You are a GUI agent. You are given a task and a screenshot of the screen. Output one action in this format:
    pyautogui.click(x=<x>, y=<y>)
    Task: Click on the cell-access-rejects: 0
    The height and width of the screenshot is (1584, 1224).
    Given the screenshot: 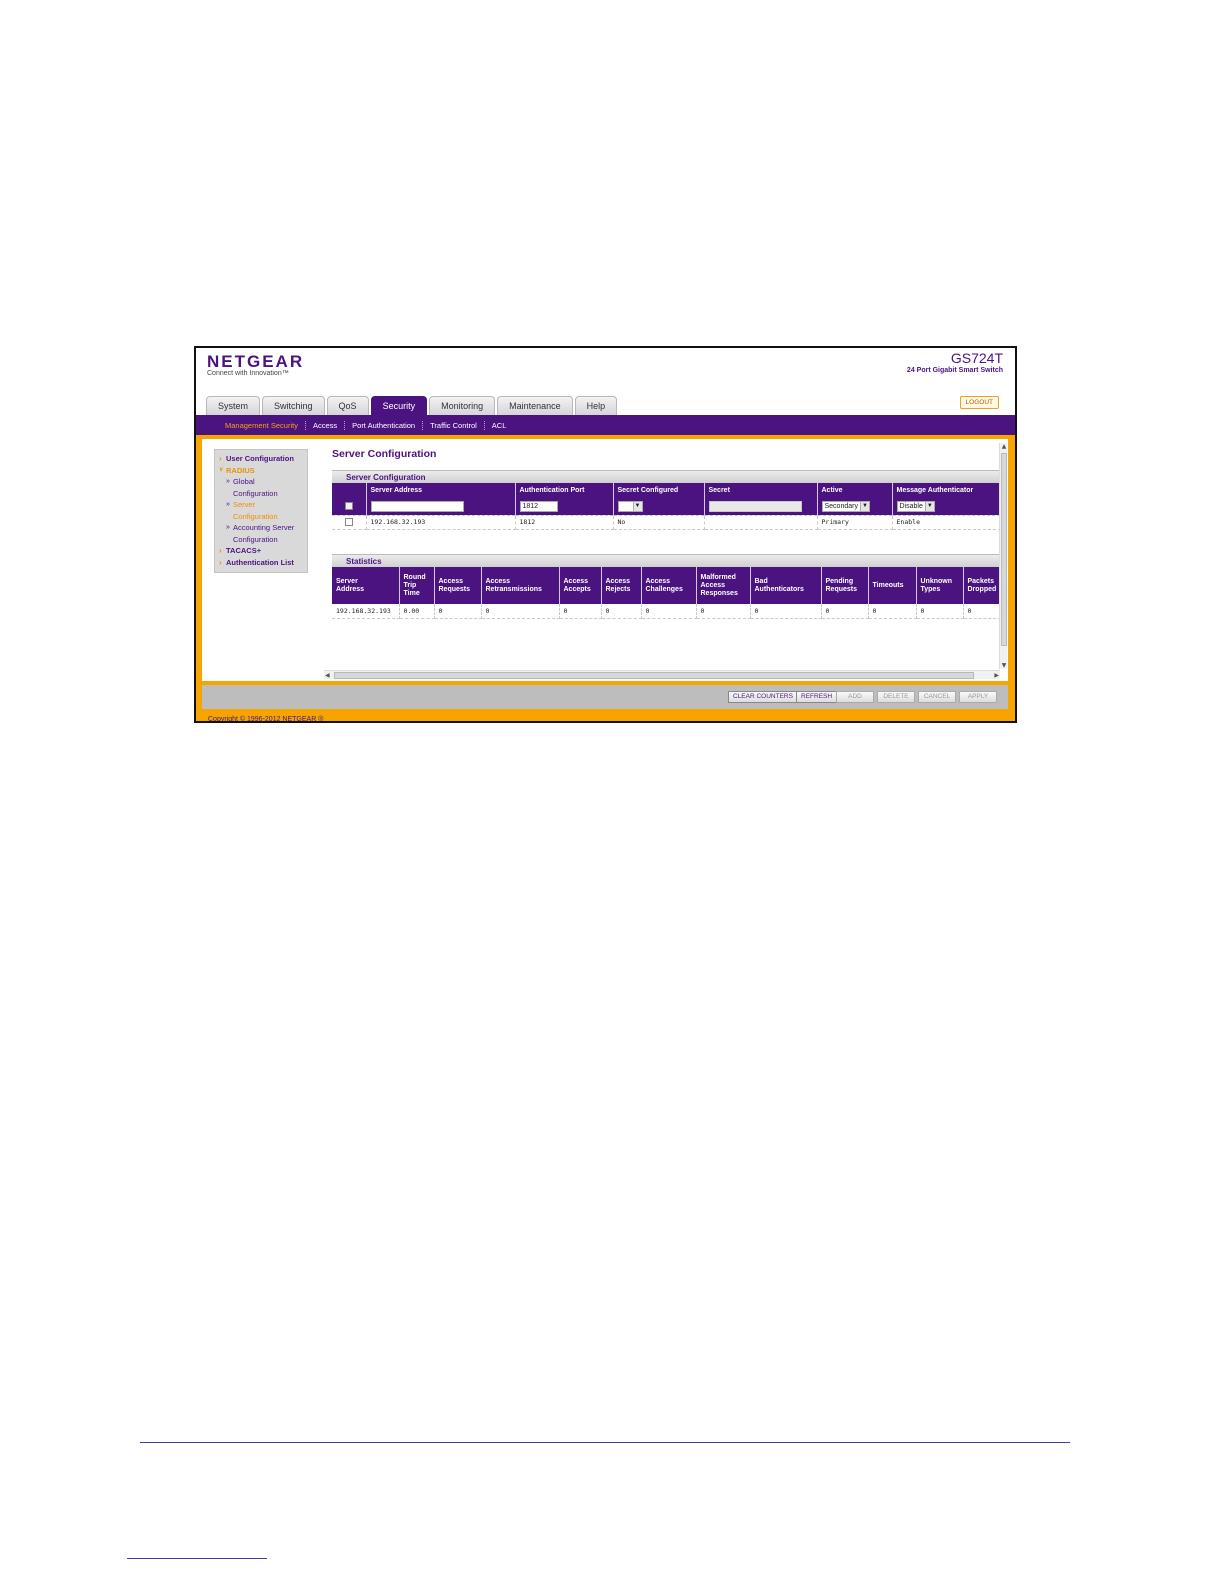 What is the action you would take?
    pyautogui.click(x=621, y=611)
    